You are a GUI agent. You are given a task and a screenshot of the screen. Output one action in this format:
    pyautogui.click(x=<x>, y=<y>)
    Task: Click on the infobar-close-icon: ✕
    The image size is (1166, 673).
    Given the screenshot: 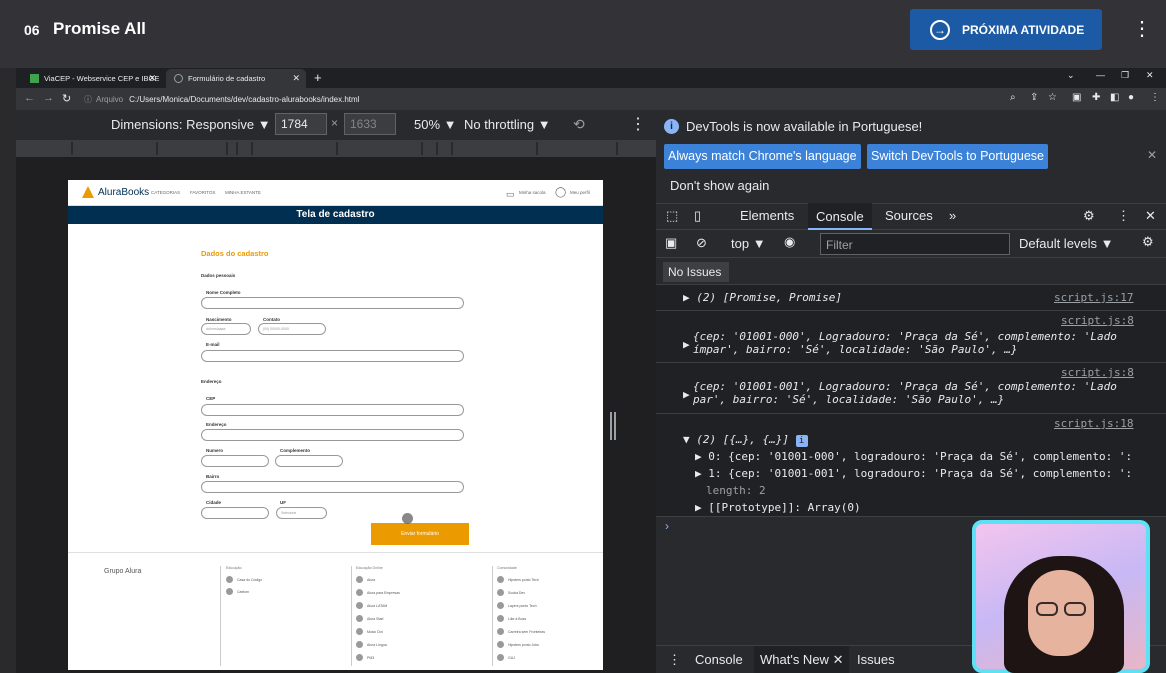 What is the action you would take?
    pyautogui.click(x=1152, y=155)
    